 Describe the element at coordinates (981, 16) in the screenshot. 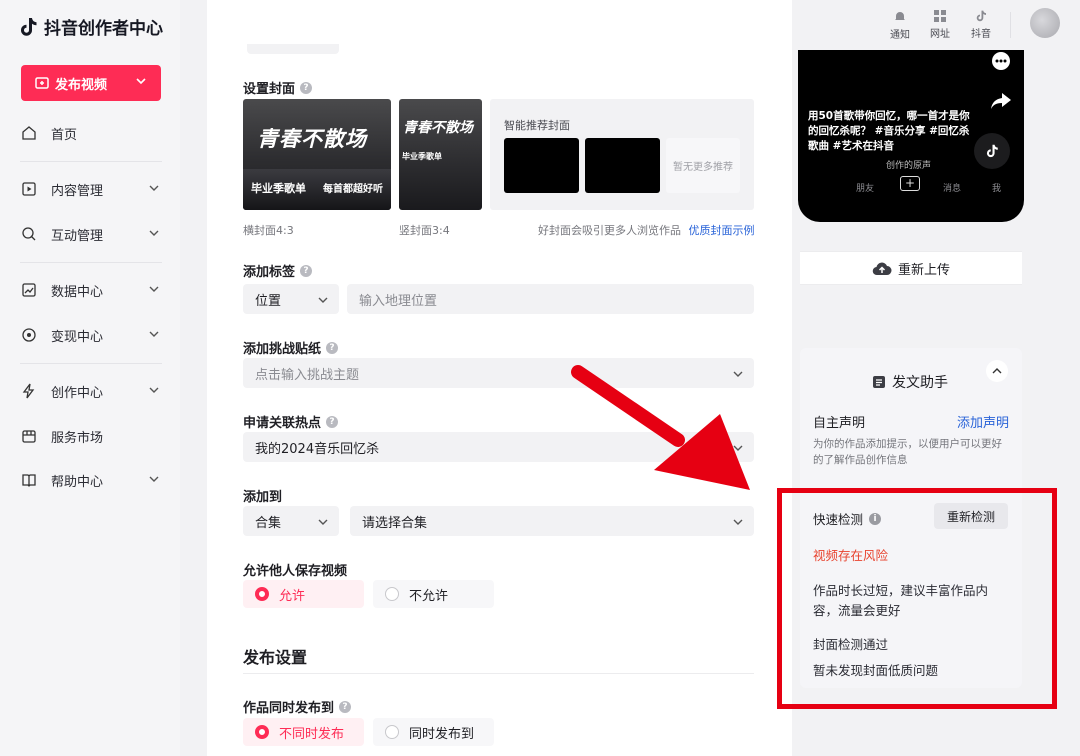

I see `douyin-icon` at that location.